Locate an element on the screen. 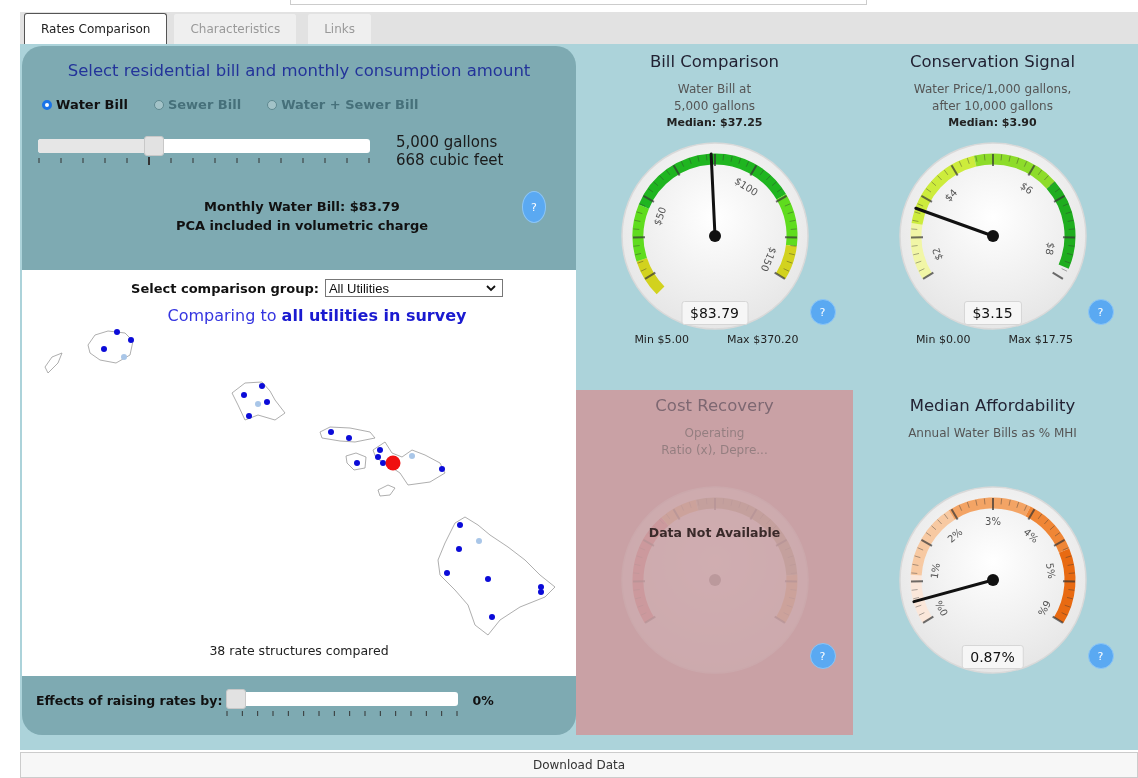 This screenshot has width=1138, height=778. gauge-subtitle: Water Bill at is located at coordinates (714, 89).